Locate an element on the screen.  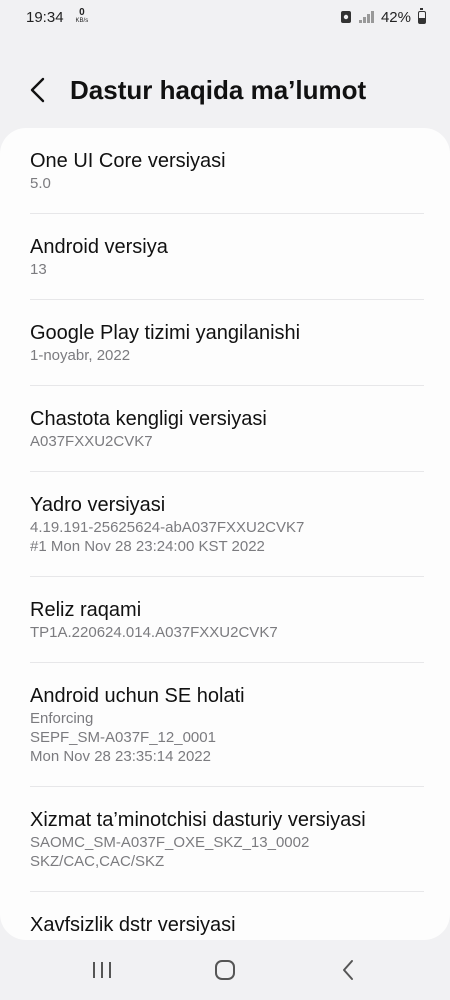
recents-button is located at coordinates (102, 970).